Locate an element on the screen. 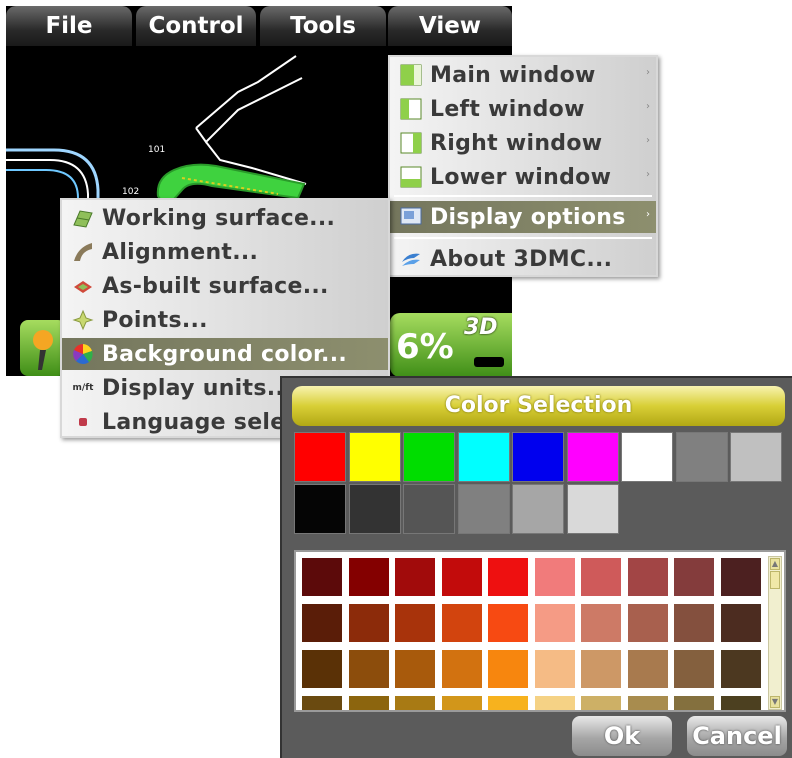 The width and height of the screenshot is (792, 758). palette-scrollbar: ▲ ▼ is located at coordinates (775, 633).